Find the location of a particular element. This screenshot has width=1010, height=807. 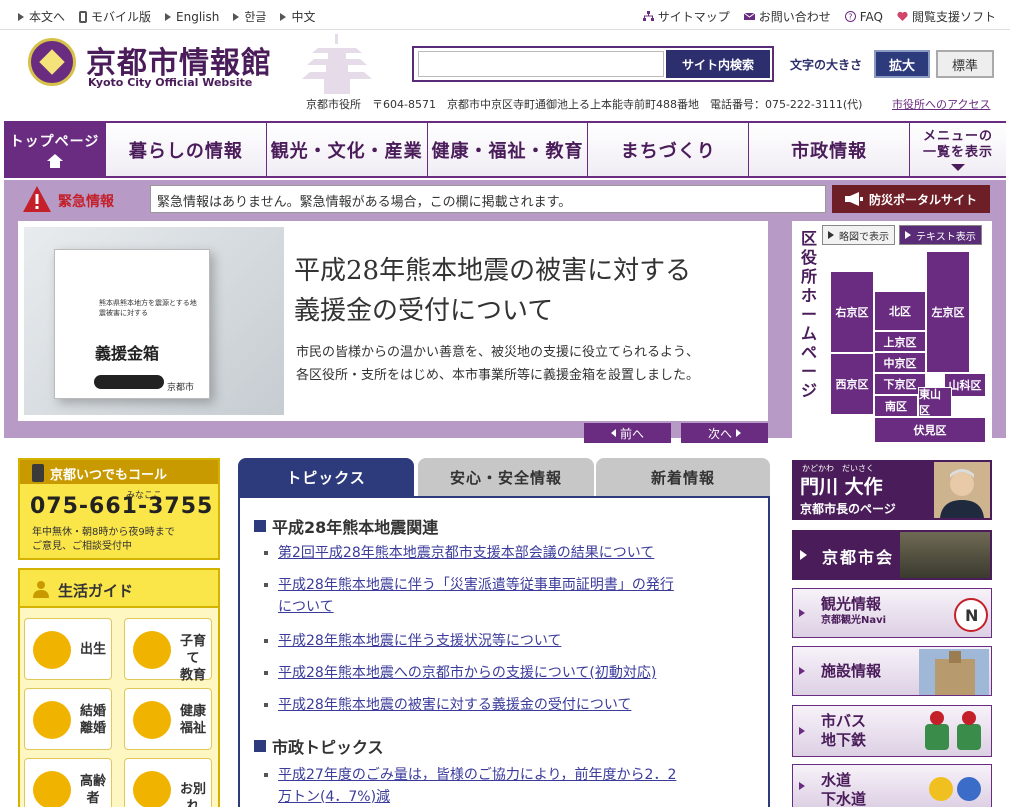

call-center-title: 京都いつでもコール is located at coordinates (119, 472).